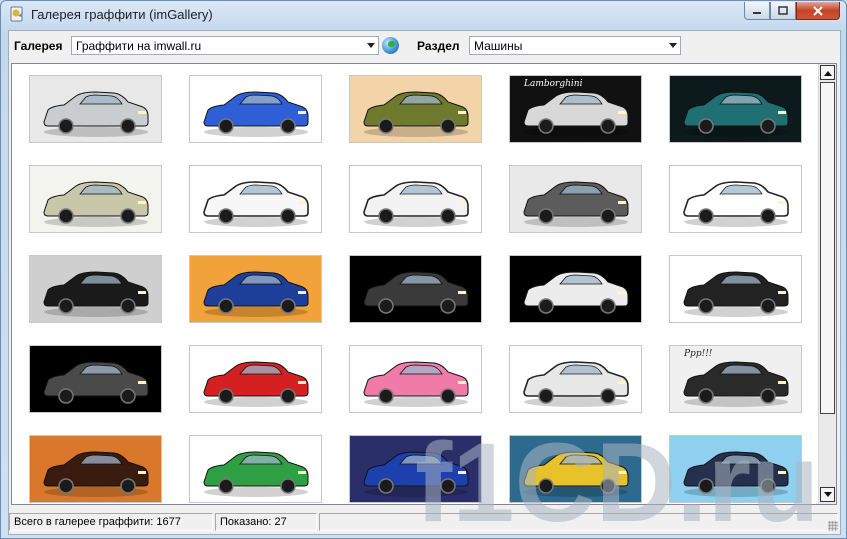 The image size is (847, 539). I want to click on scrollbar-thumb, so click(827, 248).